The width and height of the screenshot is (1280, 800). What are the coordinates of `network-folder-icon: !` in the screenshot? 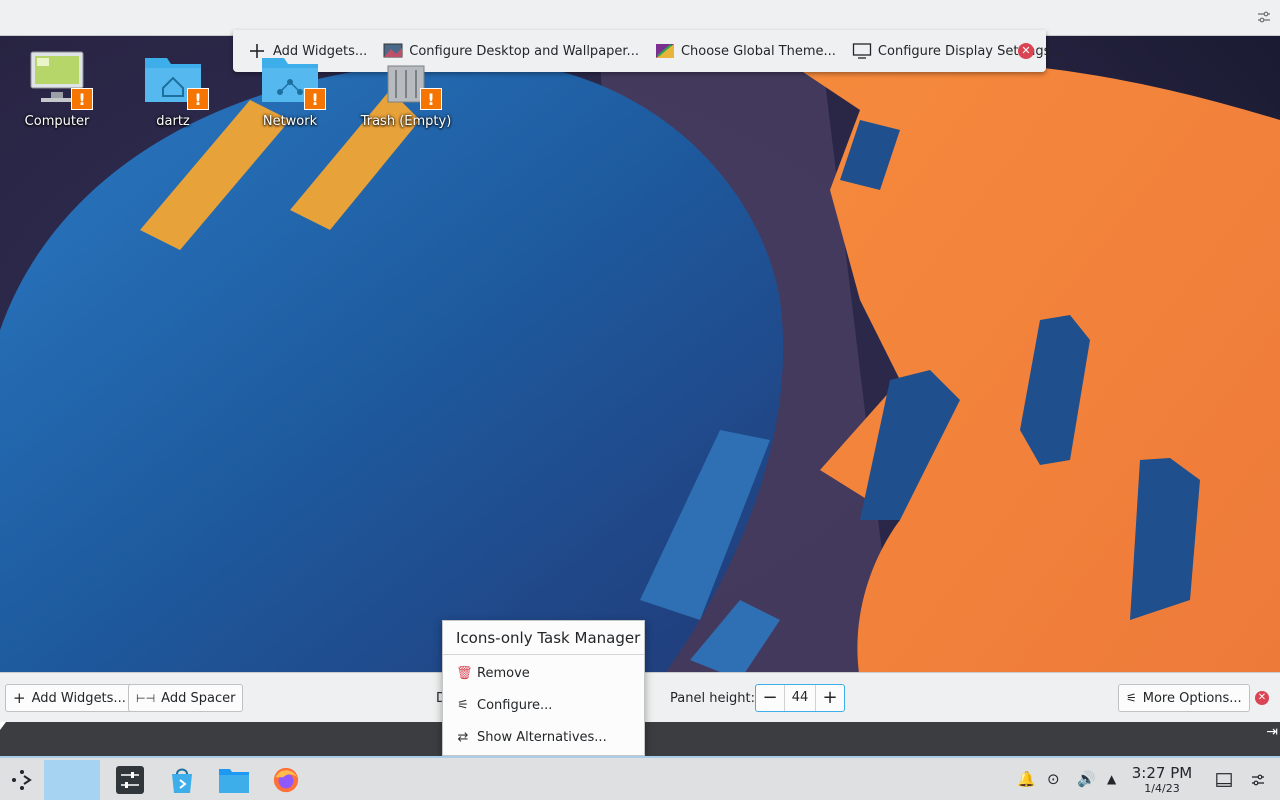 It's located at (292, 78).